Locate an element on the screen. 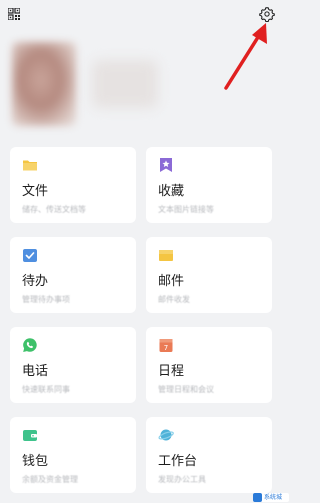  site-watermark: 系统城 is located at coordinates (271, 497).